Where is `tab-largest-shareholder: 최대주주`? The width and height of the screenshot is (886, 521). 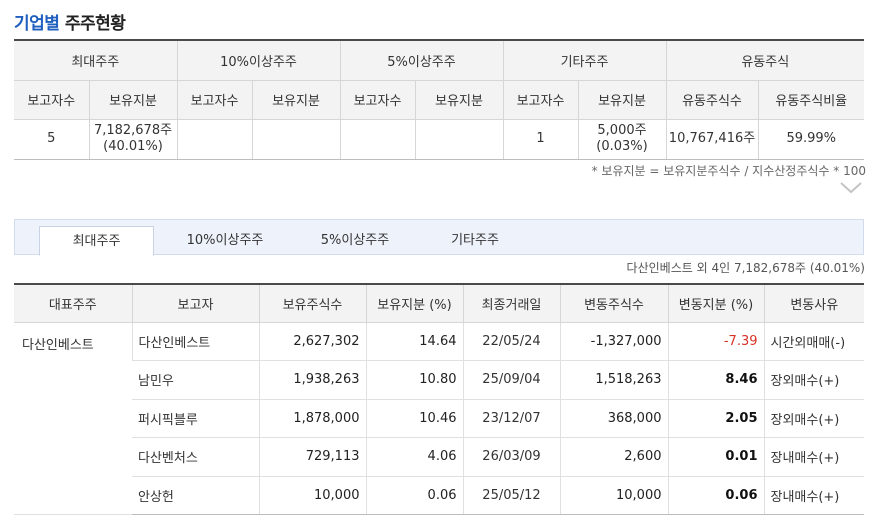
tab-largest-shareholder: 최대주주 is located at coordinates (96, 241).